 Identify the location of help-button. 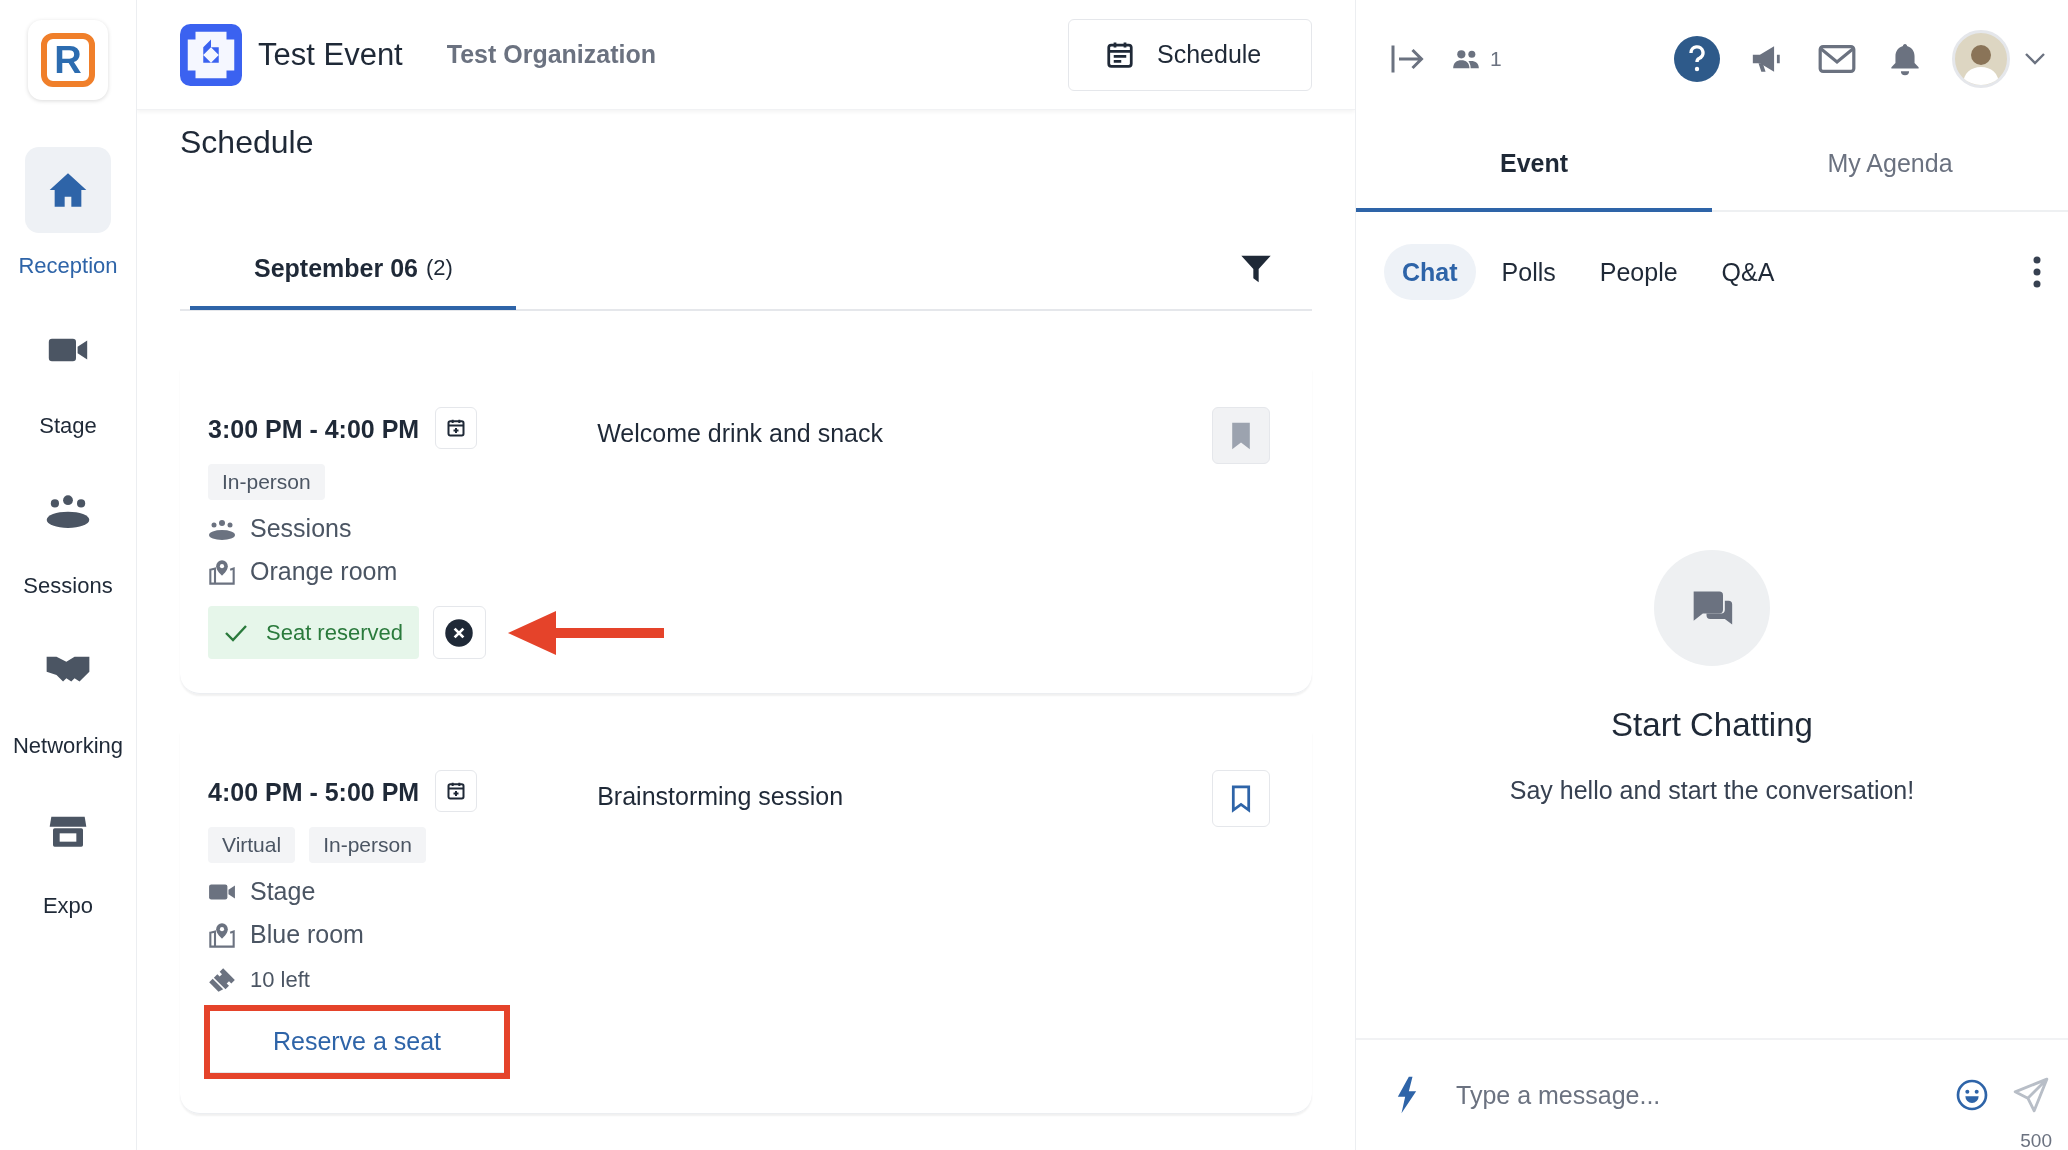
(1697, 59).